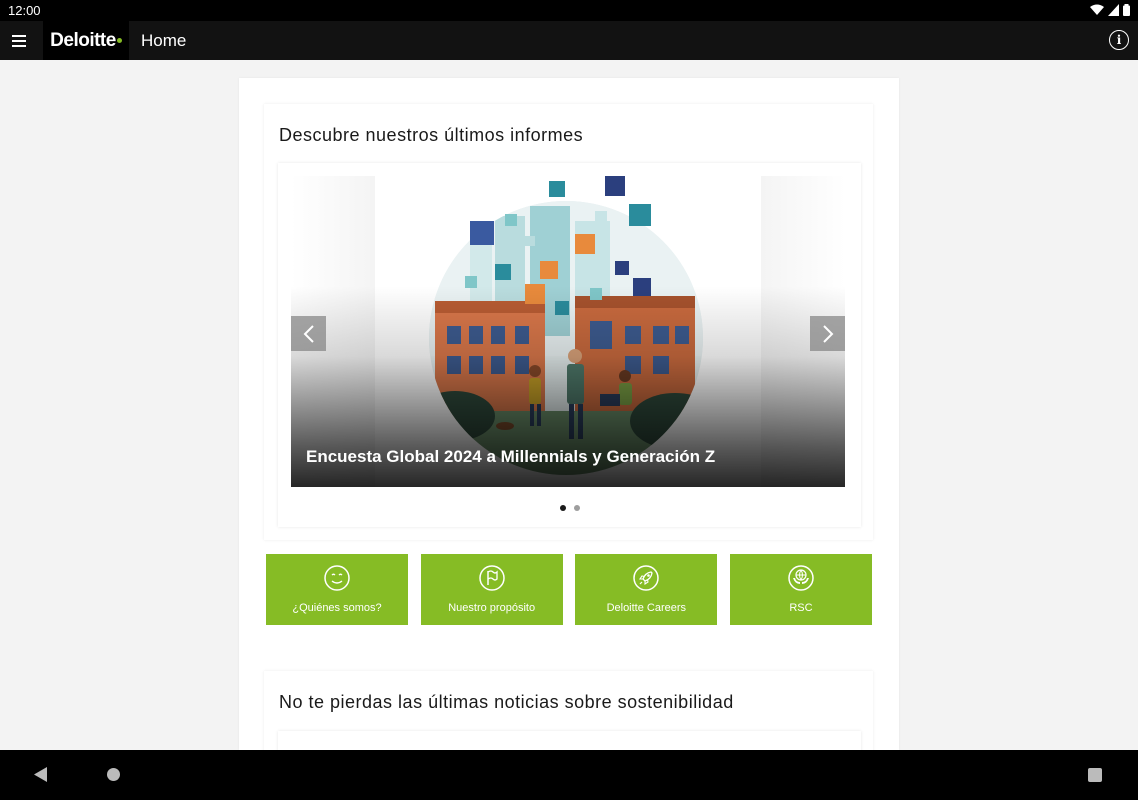 The width and height of the screenshot is (1138, 800). I want to click on page-title: Home, so click(164, 40).